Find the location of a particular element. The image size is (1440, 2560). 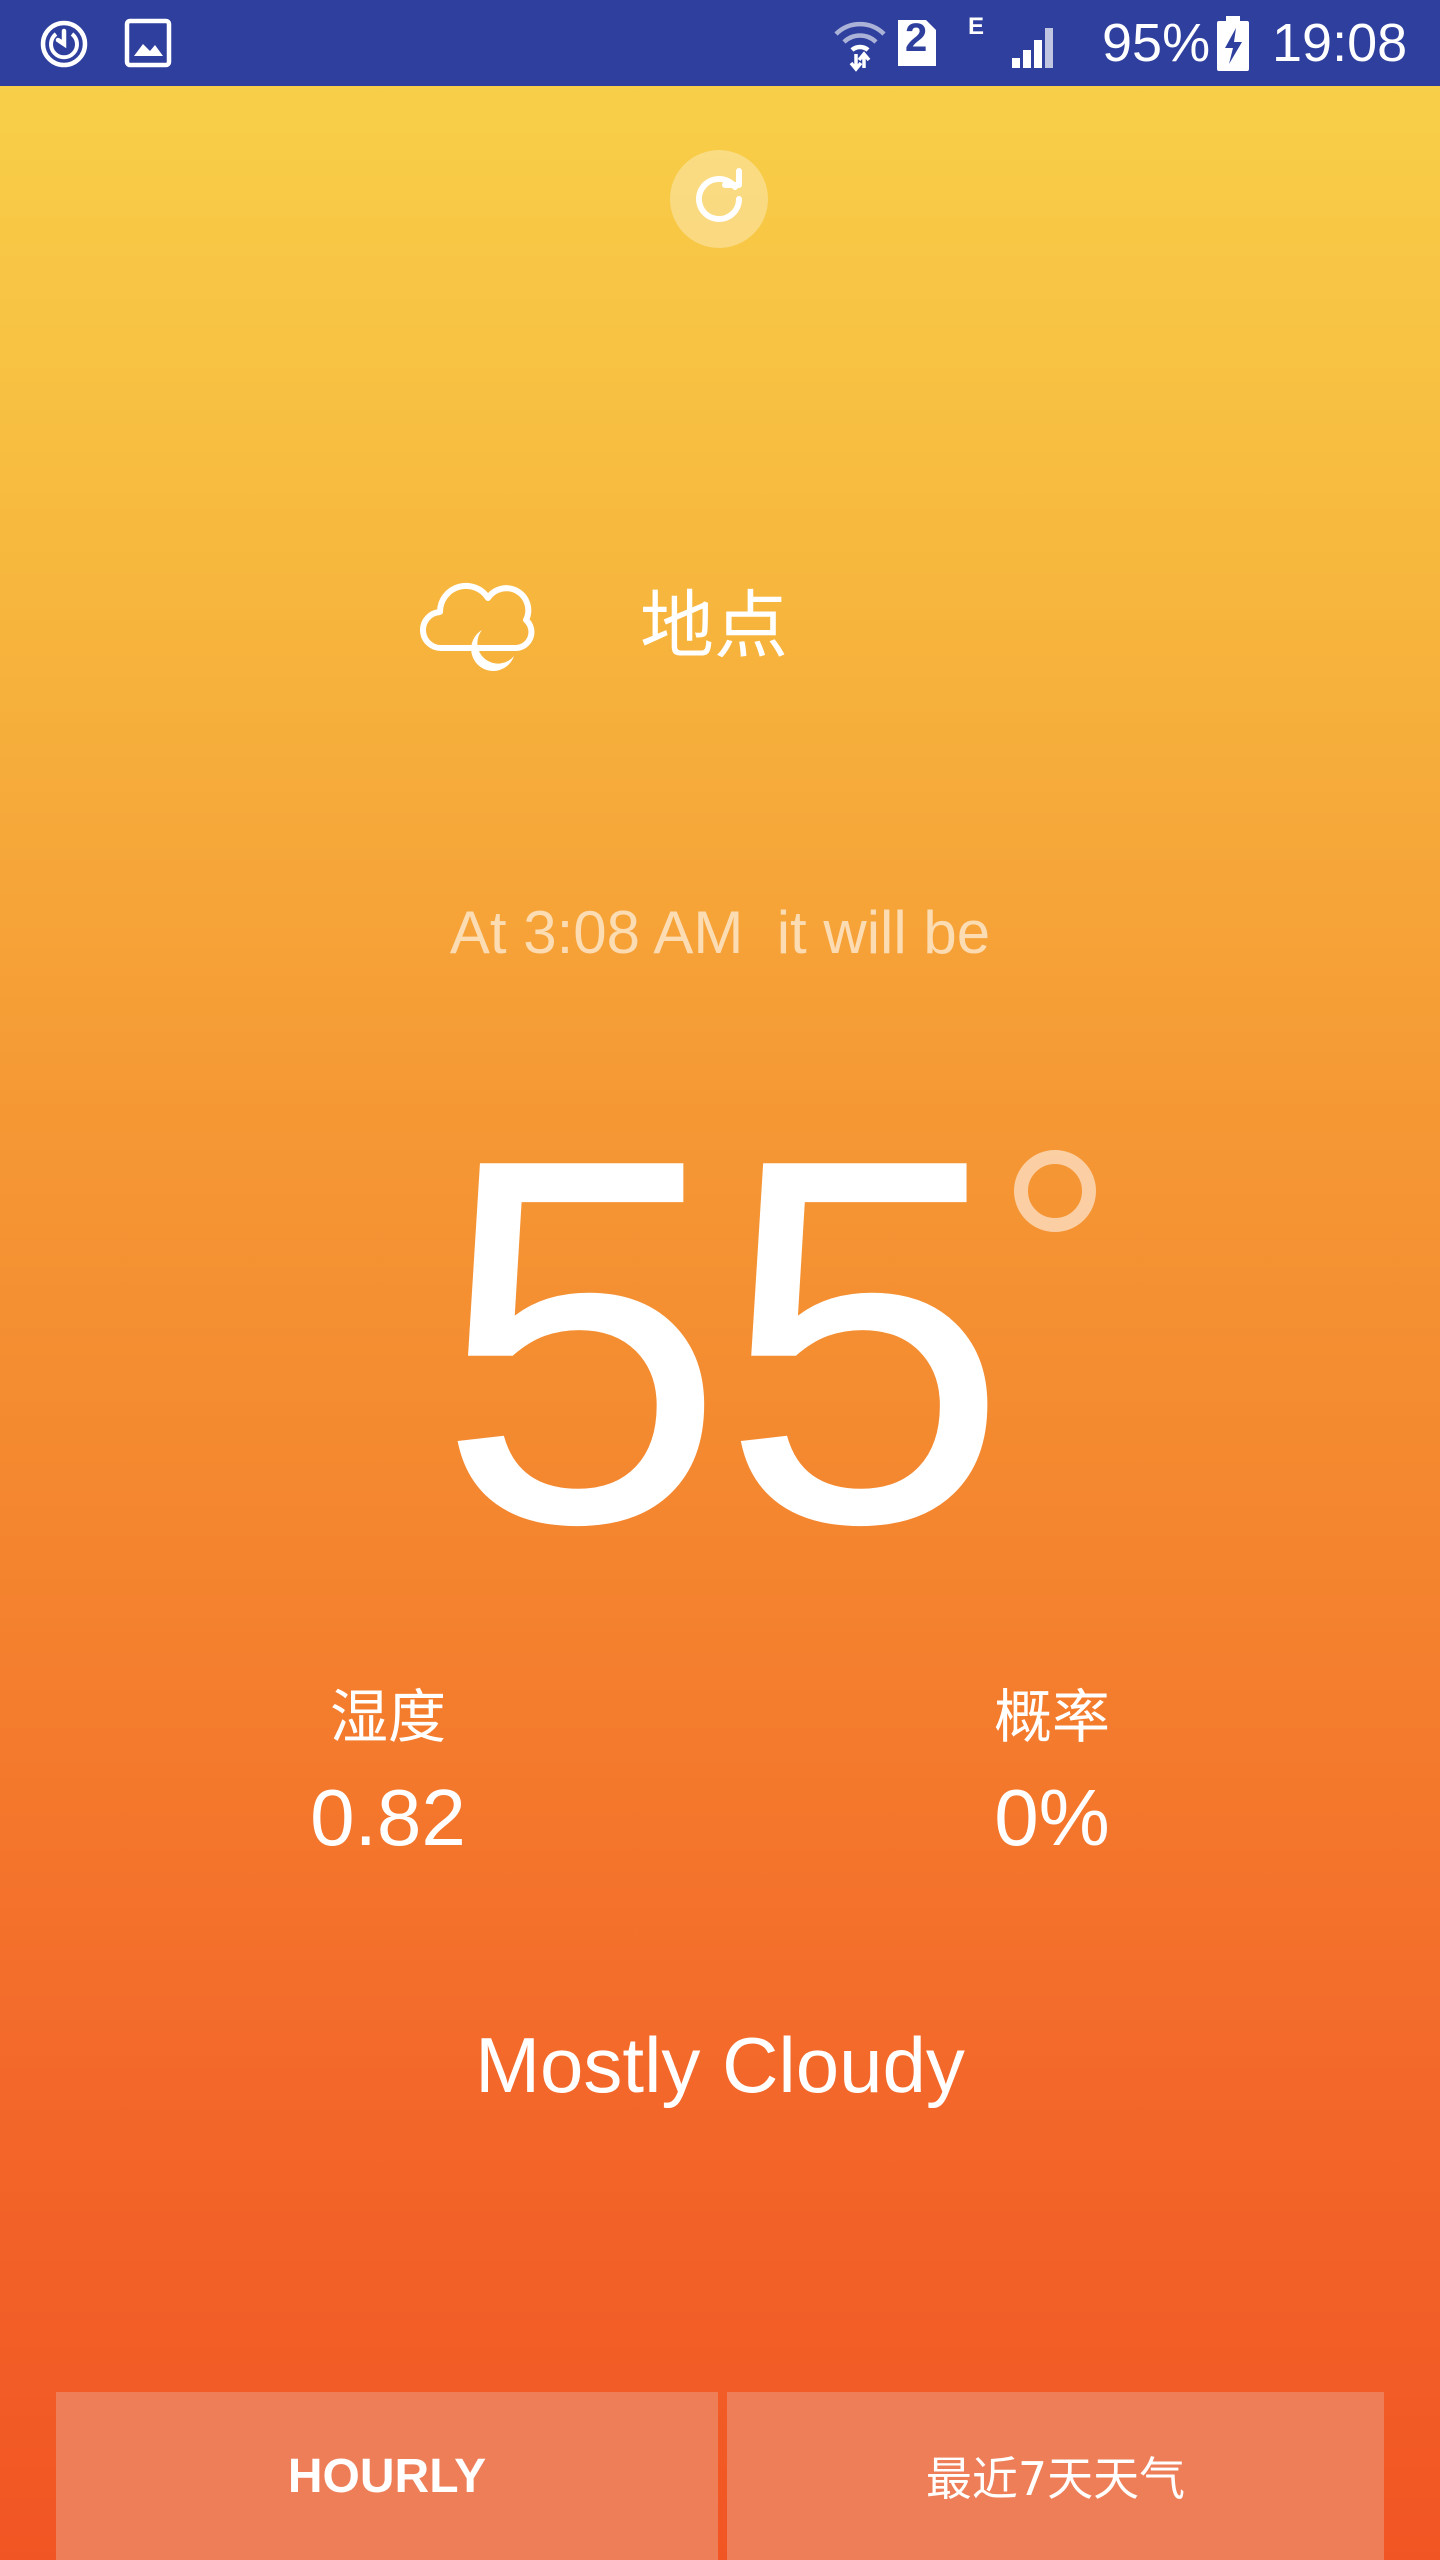

location-name: 地点 is located at coordinates (714, 626).